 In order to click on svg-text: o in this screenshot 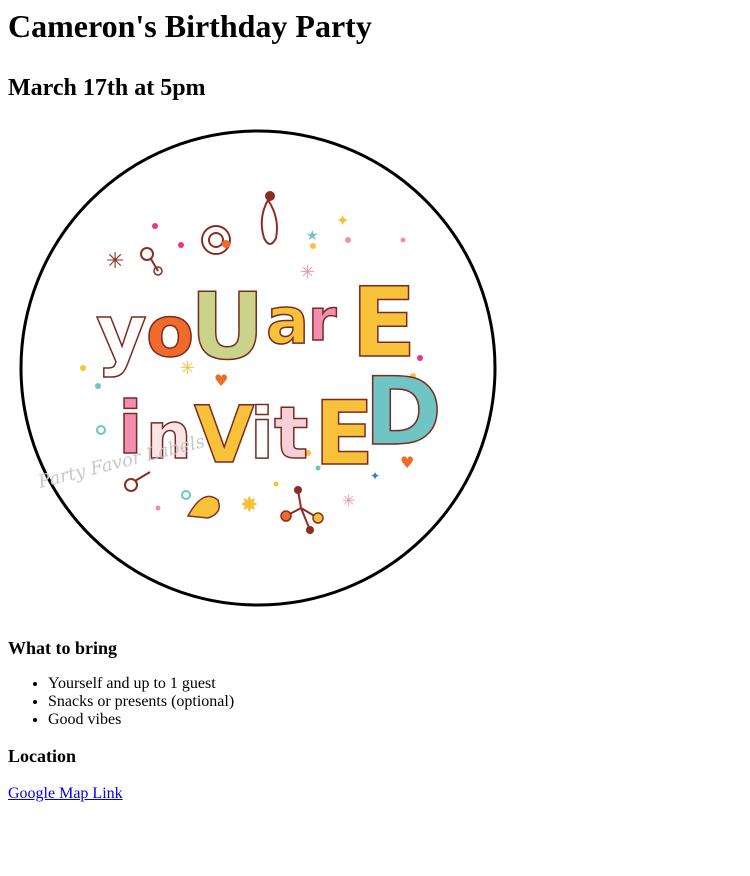, I will do `click(170, 332)`.